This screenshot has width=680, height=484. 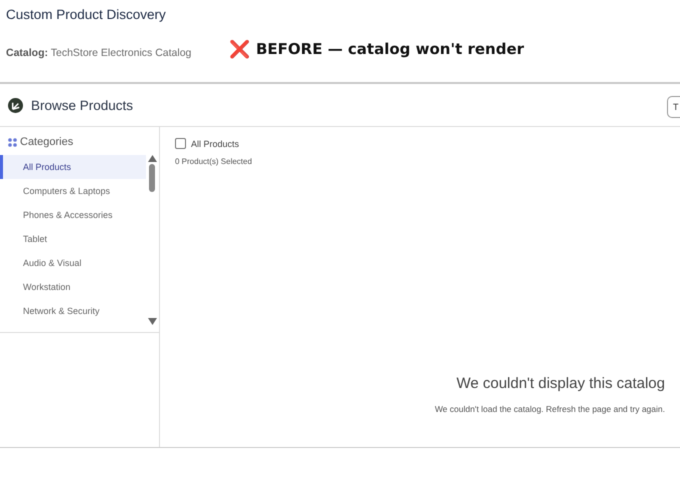 I want to click on category-item: Tablet, so click(x=73, y=239).